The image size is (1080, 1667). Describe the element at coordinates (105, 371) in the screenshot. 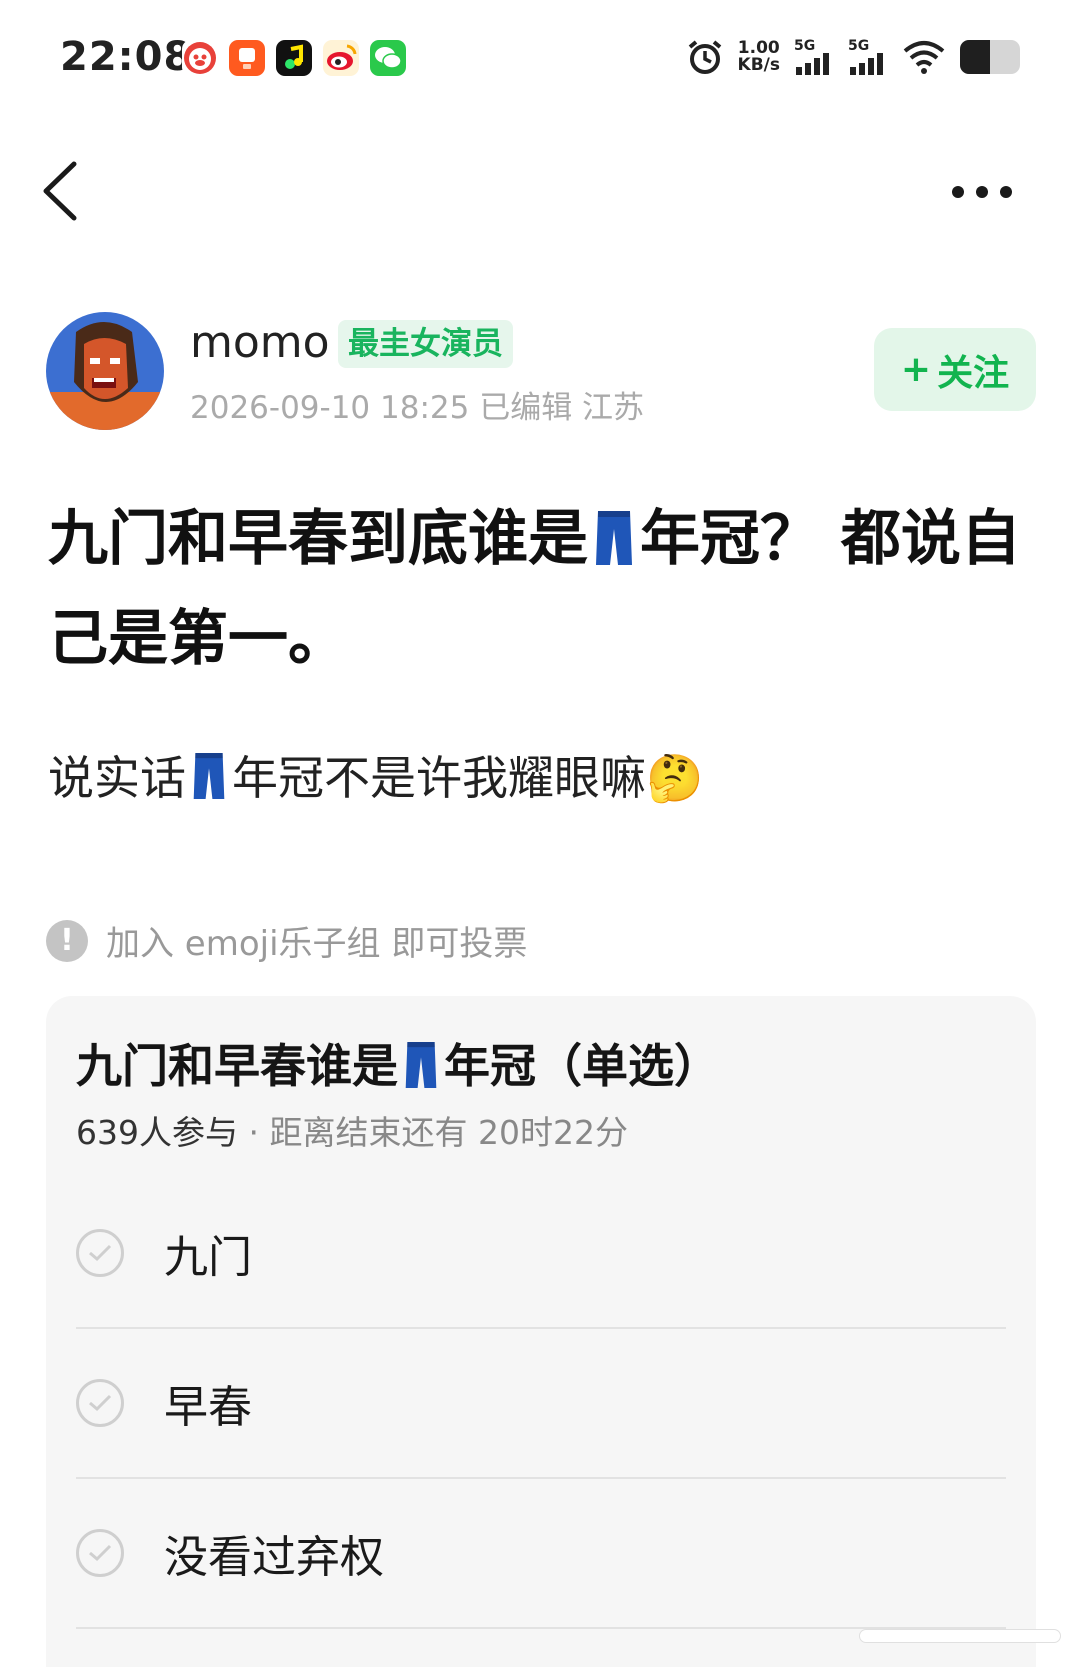

I see `avatar` at that location.